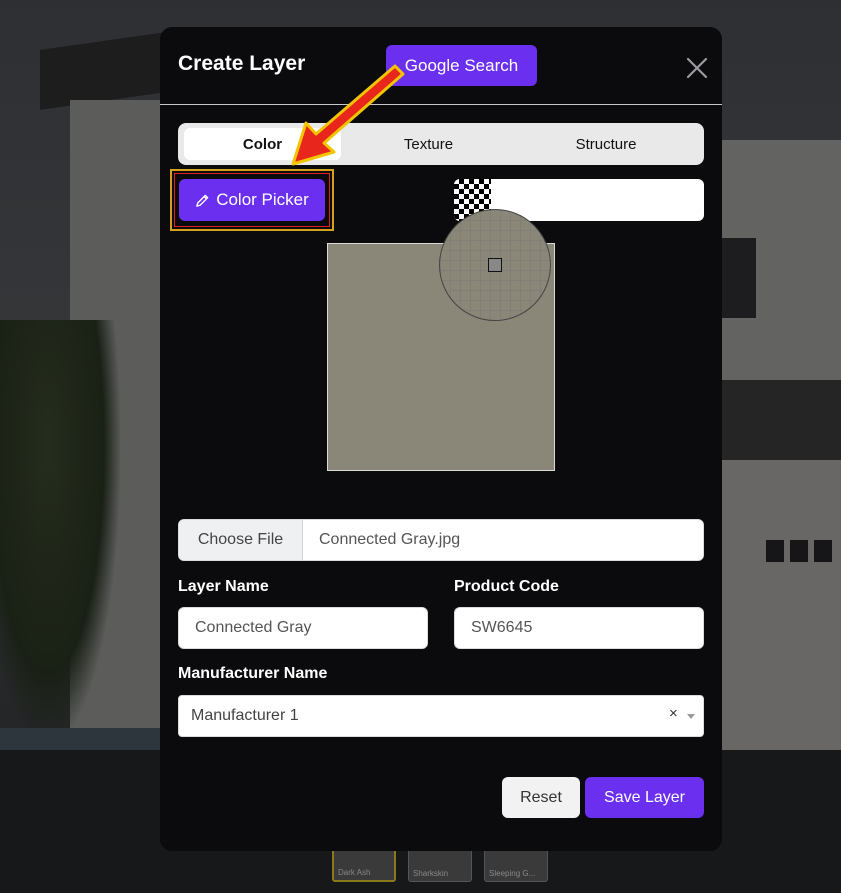 The height and width of the screenshot is (893, 841). Describe the element at coordinates (242, 63) in the screenshot. I see `modal-title: Create Layer` at that location.